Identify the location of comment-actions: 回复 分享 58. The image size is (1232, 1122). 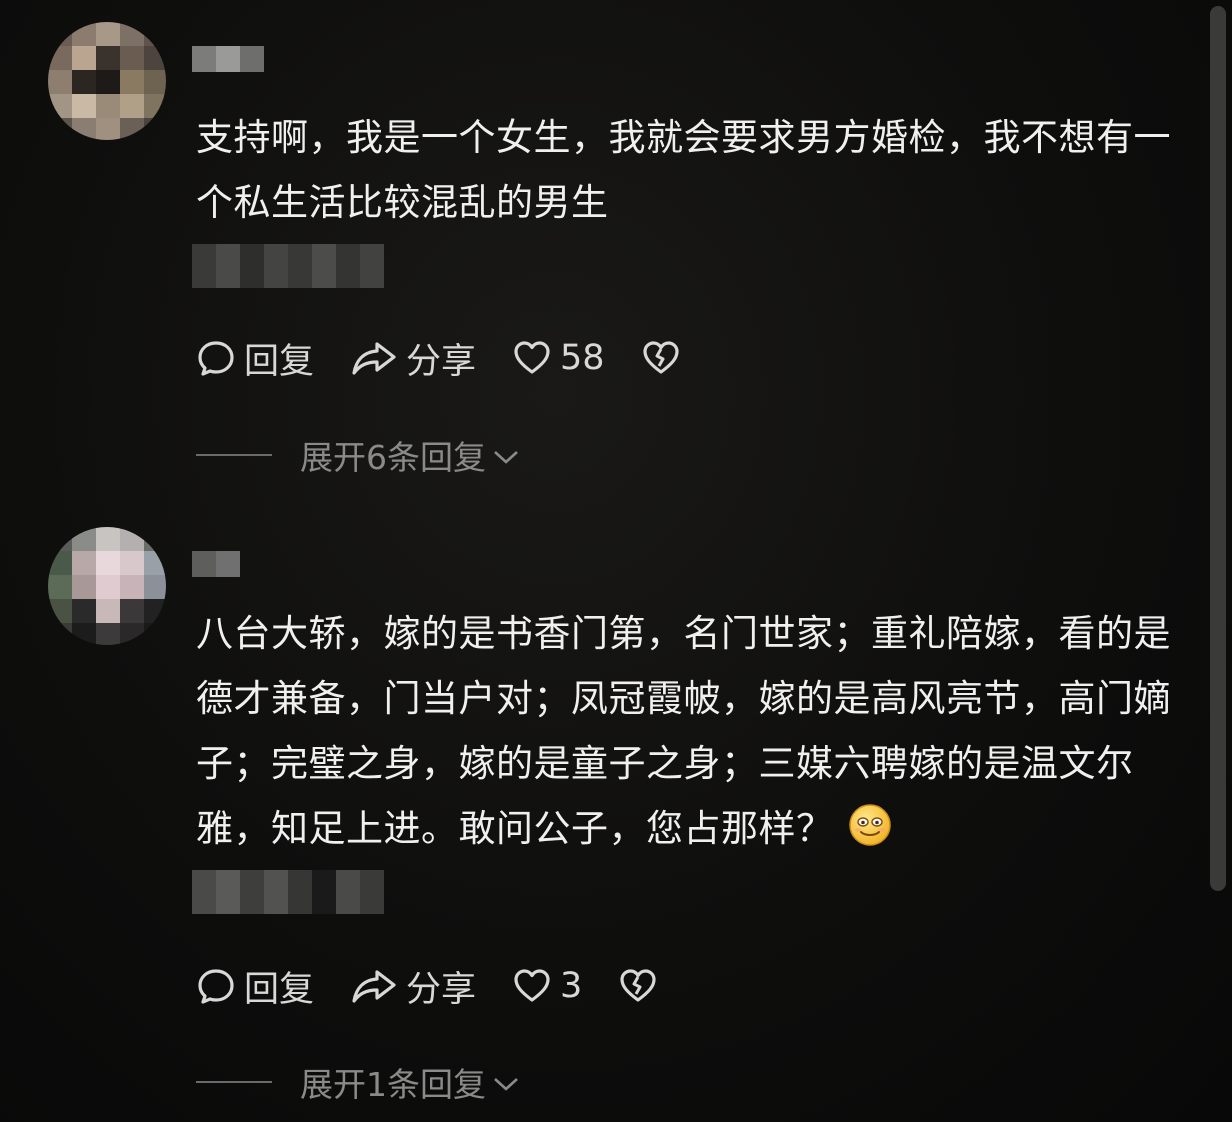
(456, 358).